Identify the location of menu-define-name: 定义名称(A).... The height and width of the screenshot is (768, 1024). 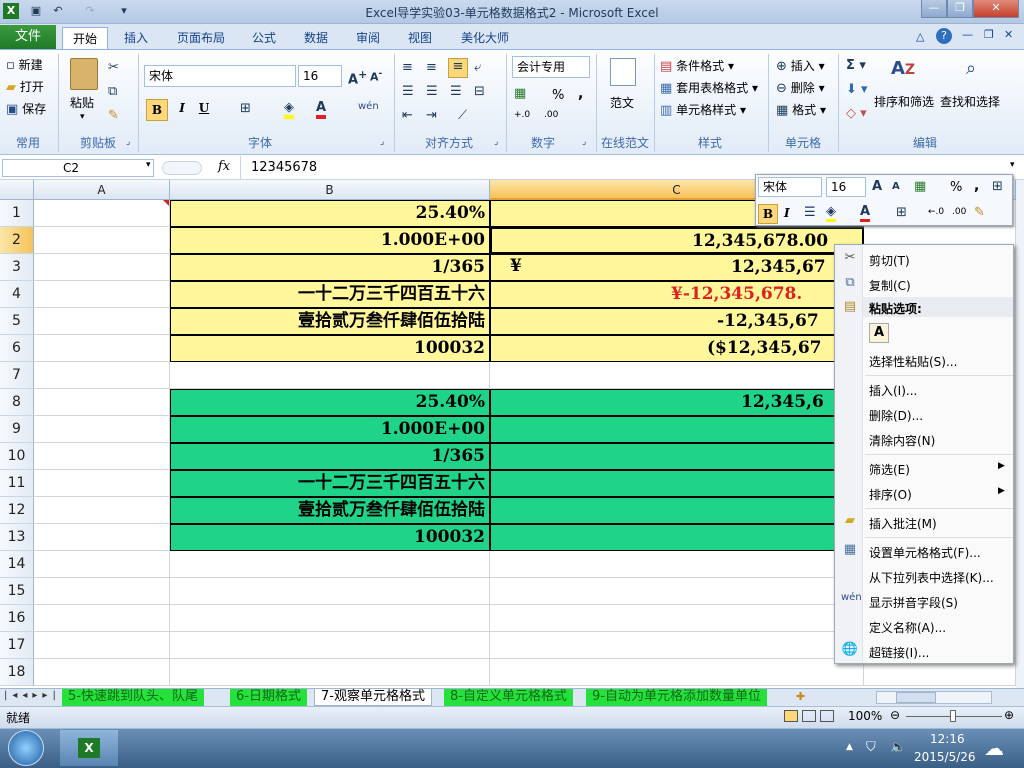
(907, 627).